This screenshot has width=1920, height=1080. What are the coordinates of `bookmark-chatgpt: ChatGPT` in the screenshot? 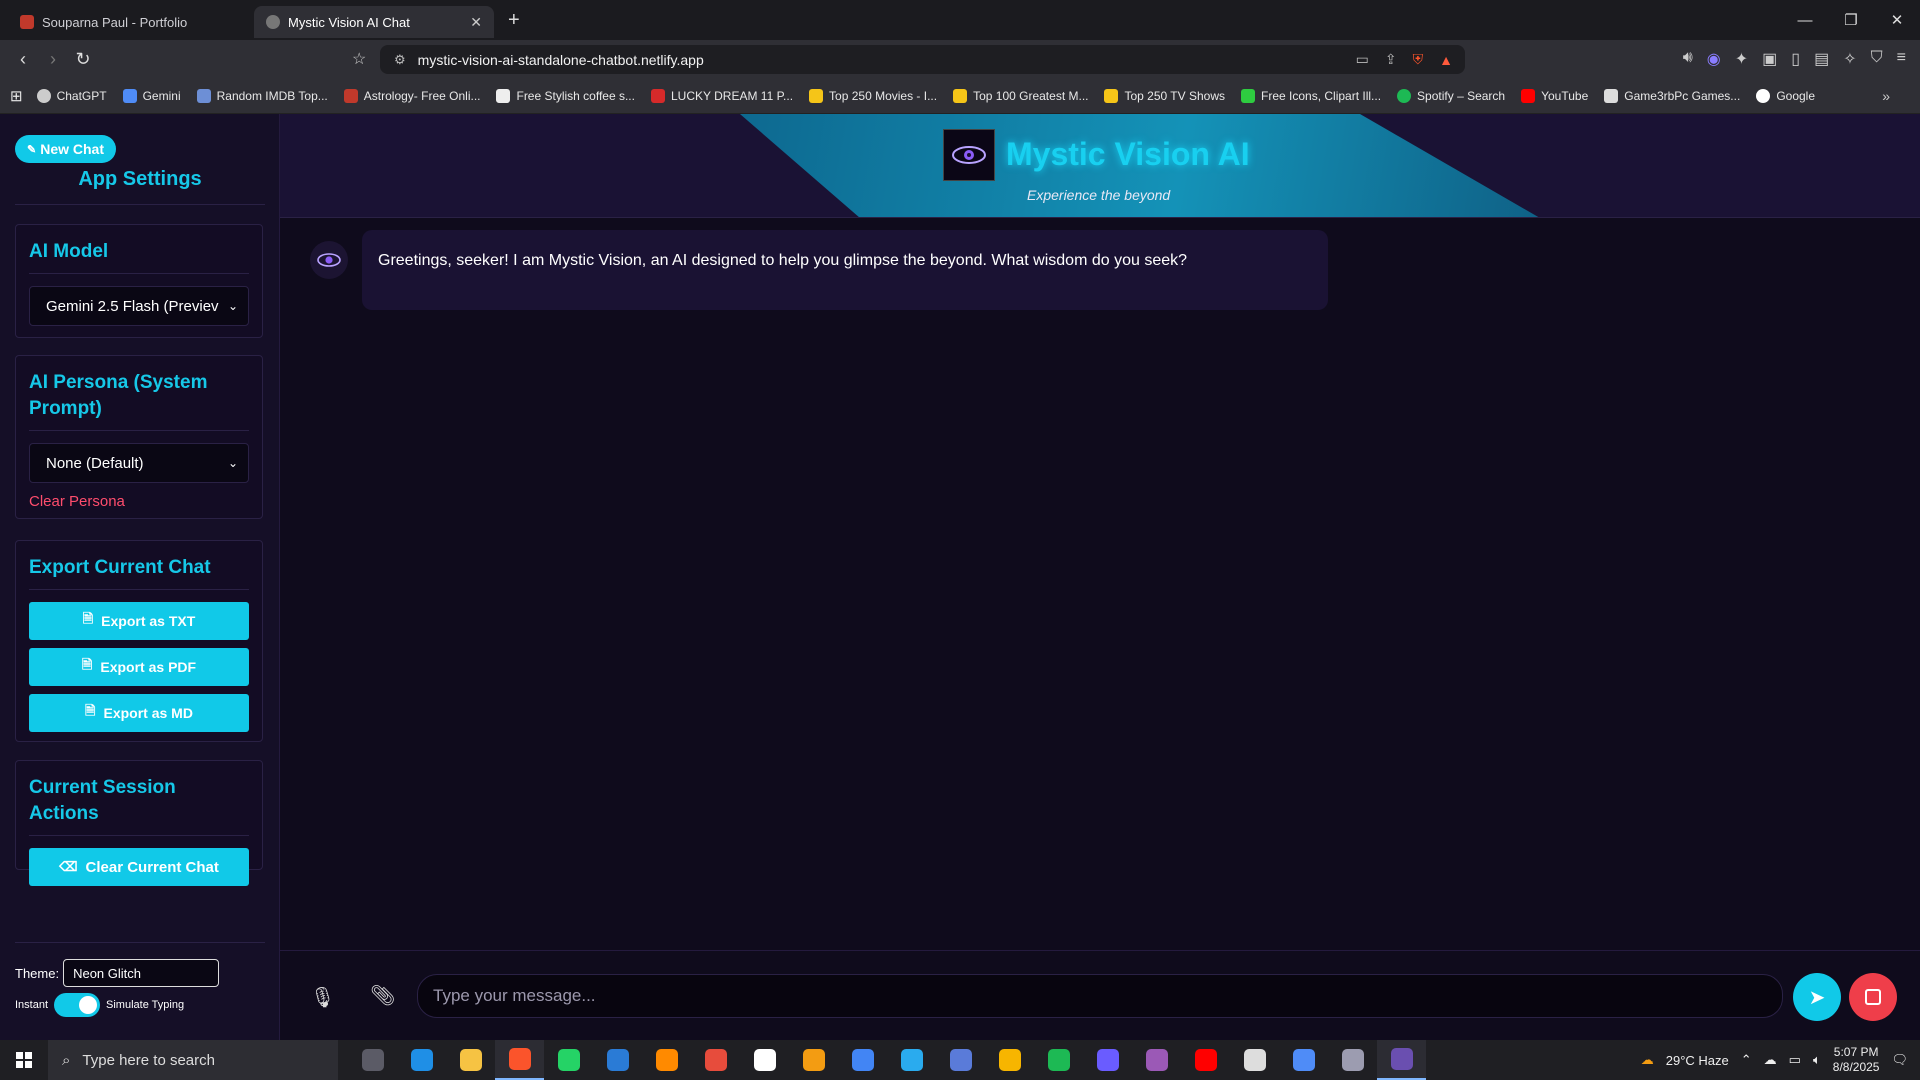 It's located at (71, 95).